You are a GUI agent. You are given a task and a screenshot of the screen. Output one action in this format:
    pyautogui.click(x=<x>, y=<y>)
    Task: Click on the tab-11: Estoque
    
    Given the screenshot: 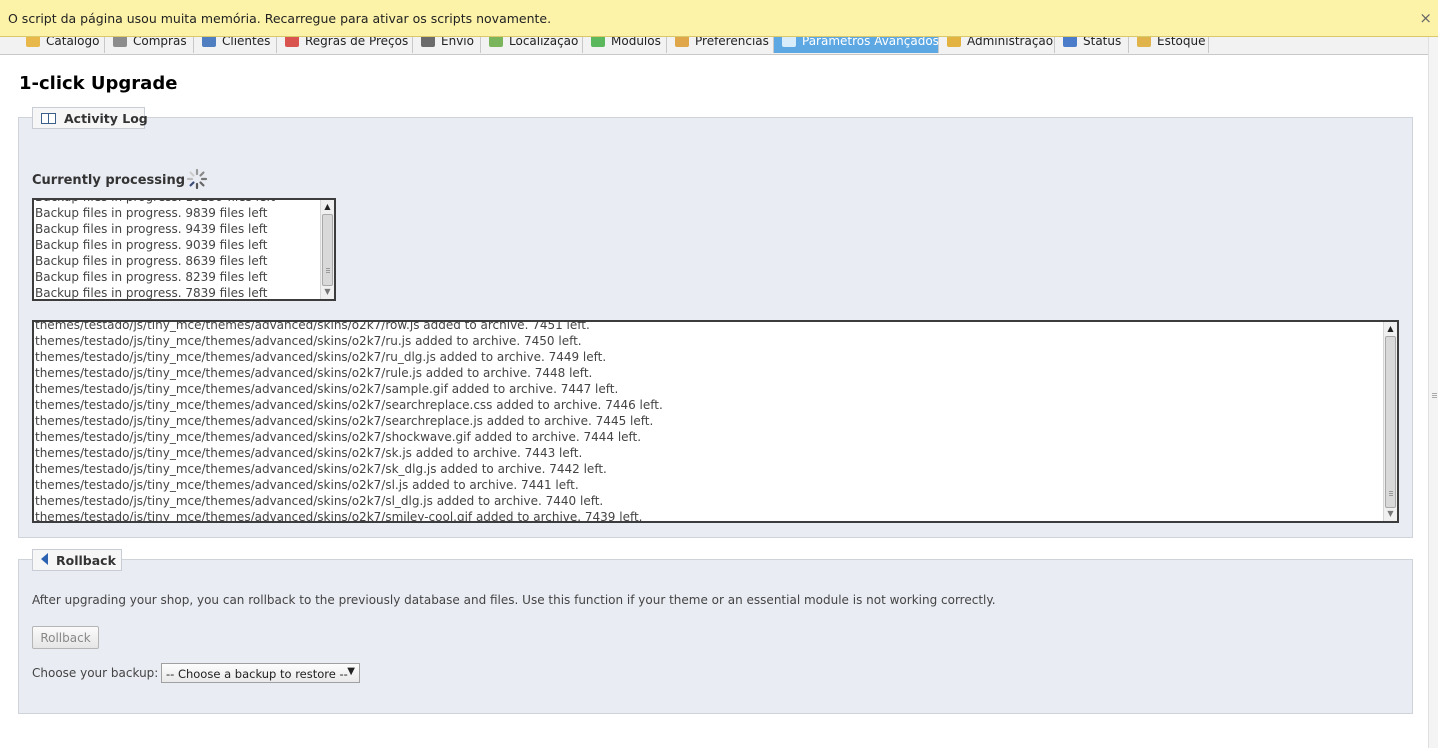 What is the action you would take?
    pyautogui.click(x=1169, y=45)
    